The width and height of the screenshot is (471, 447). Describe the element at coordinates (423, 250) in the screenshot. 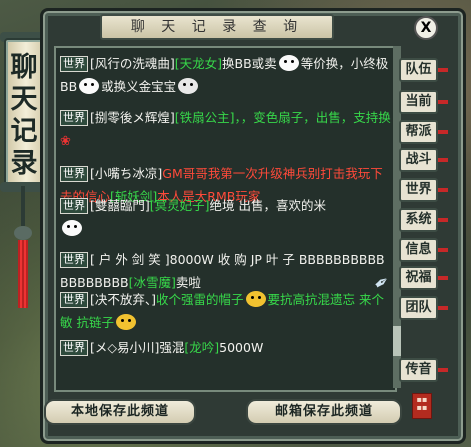

I see `channel-button-info: 信息` at that location.